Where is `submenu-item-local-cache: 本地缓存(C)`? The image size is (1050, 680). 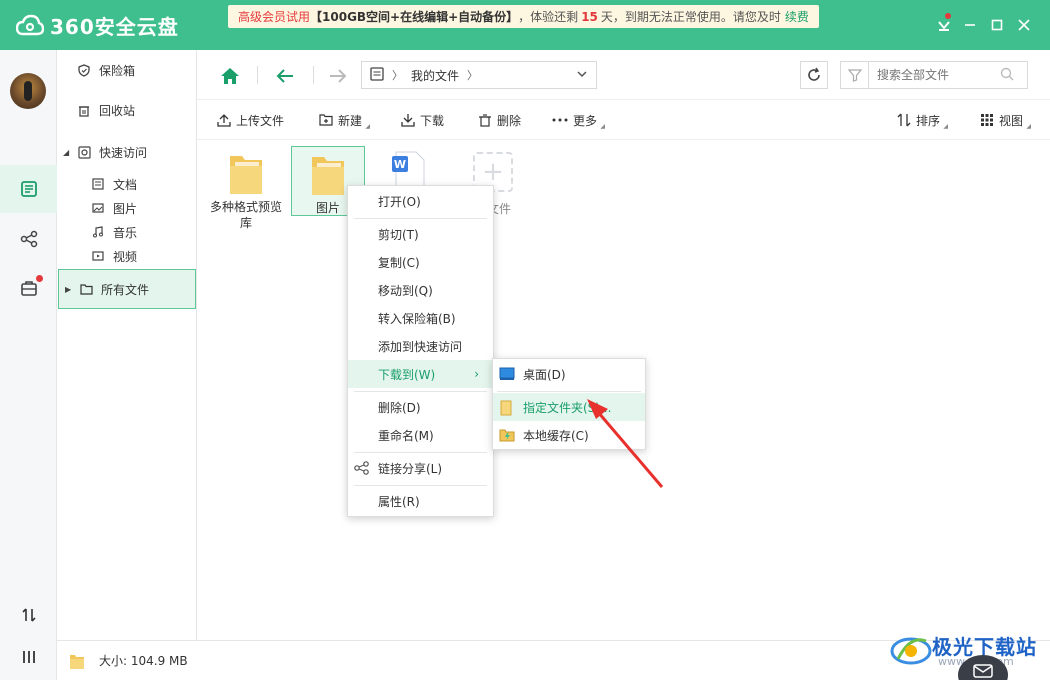 submenu-item-local-cache: 本地缓存(C) is located at coordinates (569, 435).